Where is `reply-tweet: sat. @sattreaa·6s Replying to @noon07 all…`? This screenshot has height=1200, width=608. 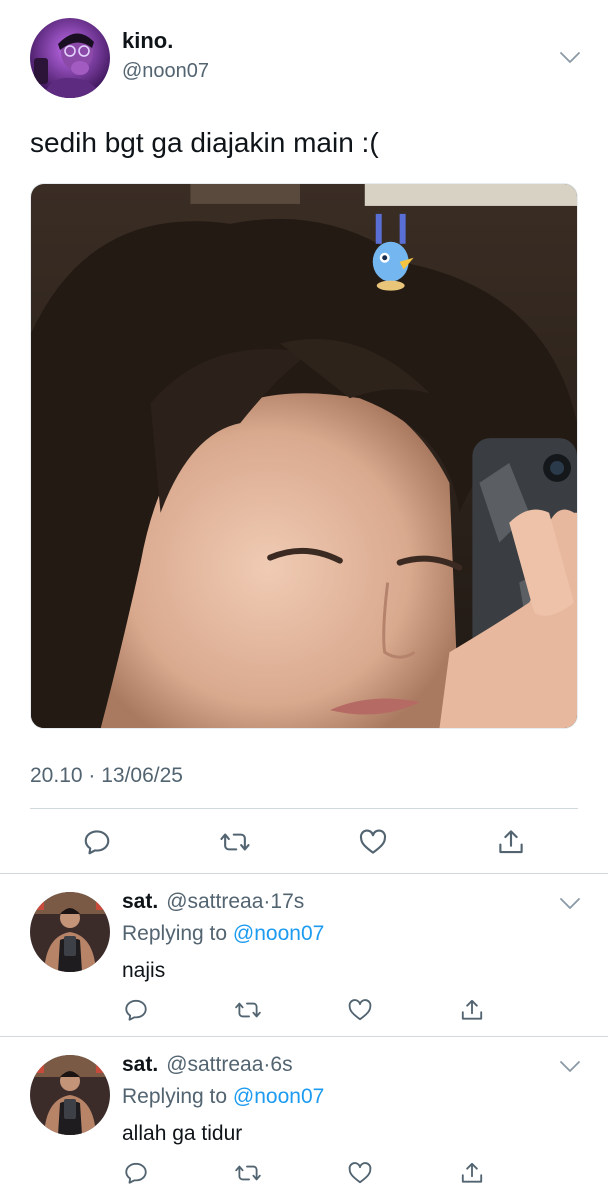
reply-tweet: sat. @sattreaa·6s Replying to @noon07 all… is located at coordinates (304, 1118).